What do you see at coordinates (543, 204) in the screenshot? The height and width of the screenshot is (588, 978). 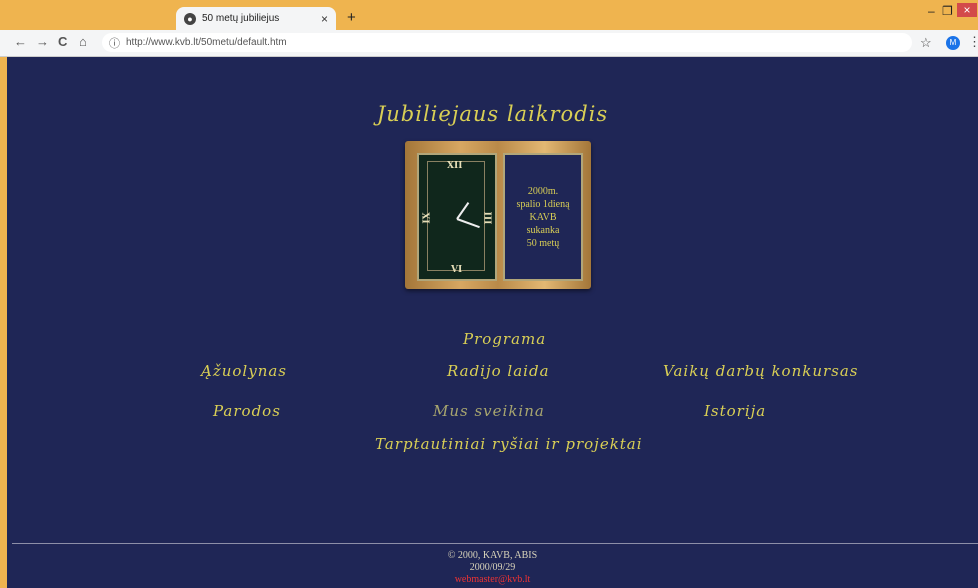 I see `book-text-line: spalio 1dieną` at bounding box center [543, 204].